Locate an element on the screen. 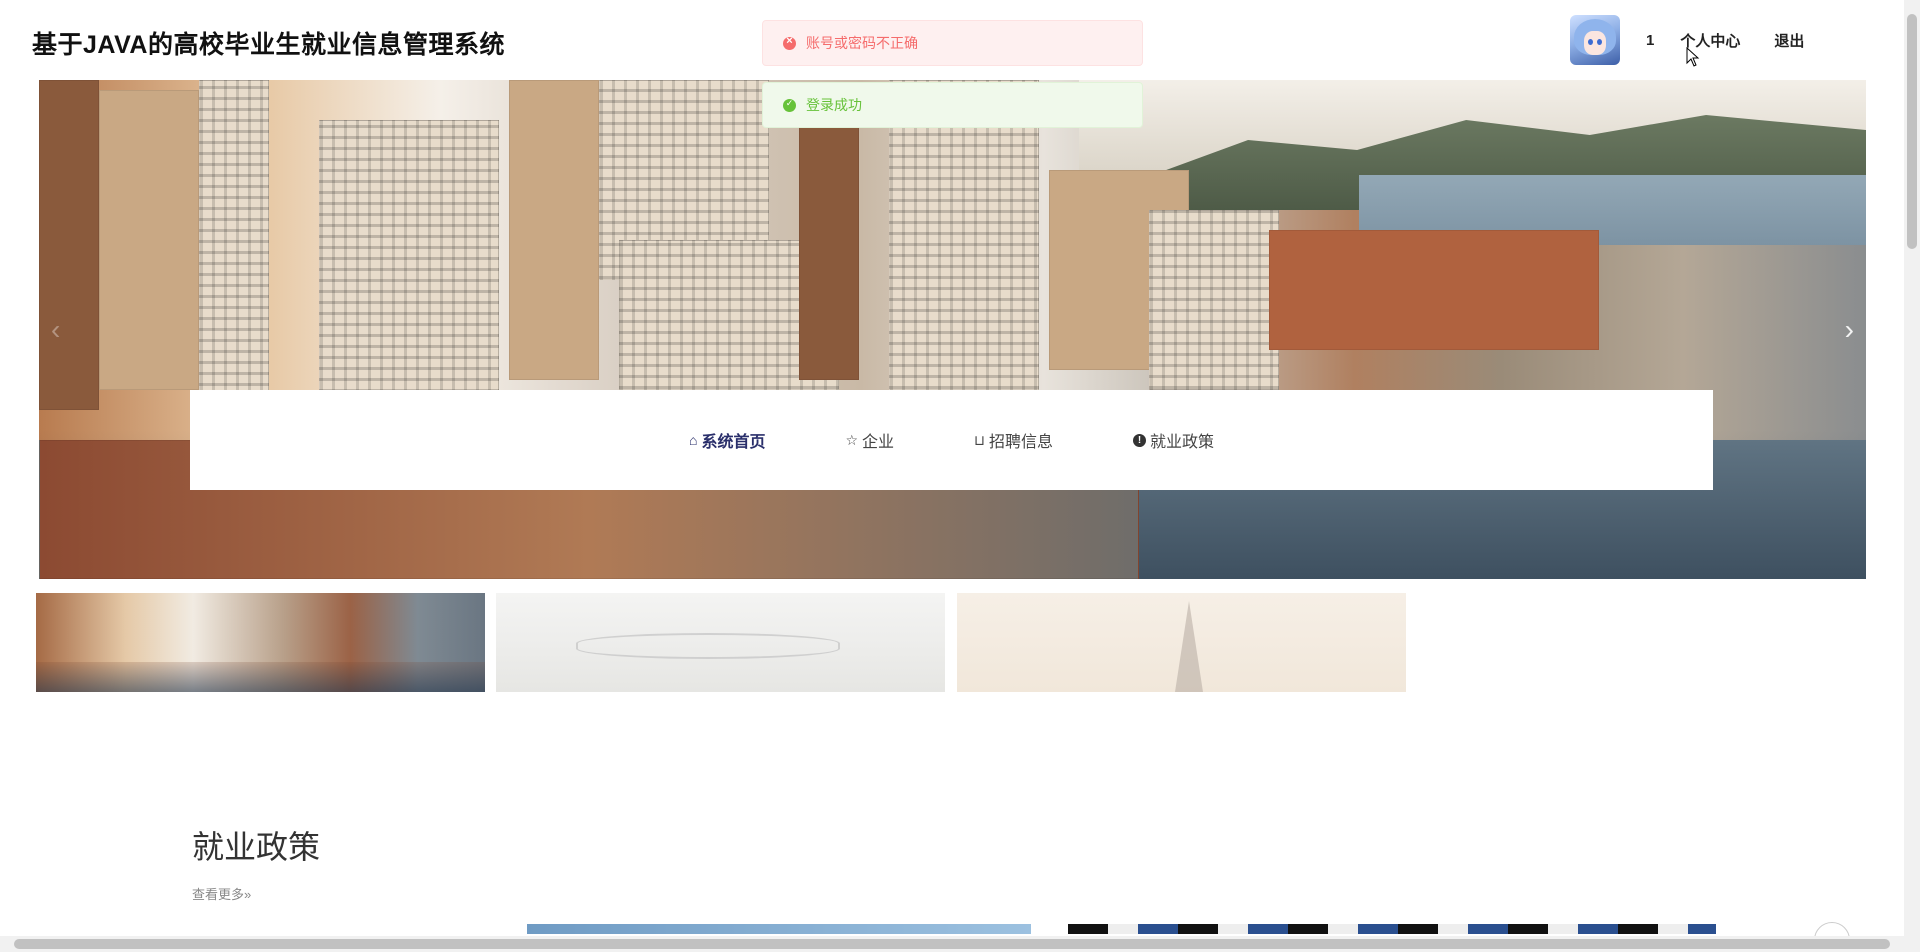 The width and height of the screenshot is (1920, 952). warning-circle-icon: ! is located at coordinates (1139, 440).